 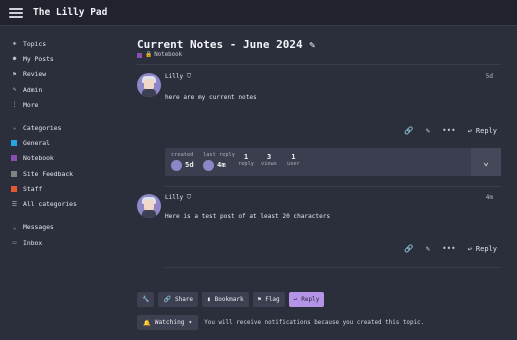 I want to click on wrench-icon: ✎, so click(x=14, y=90).